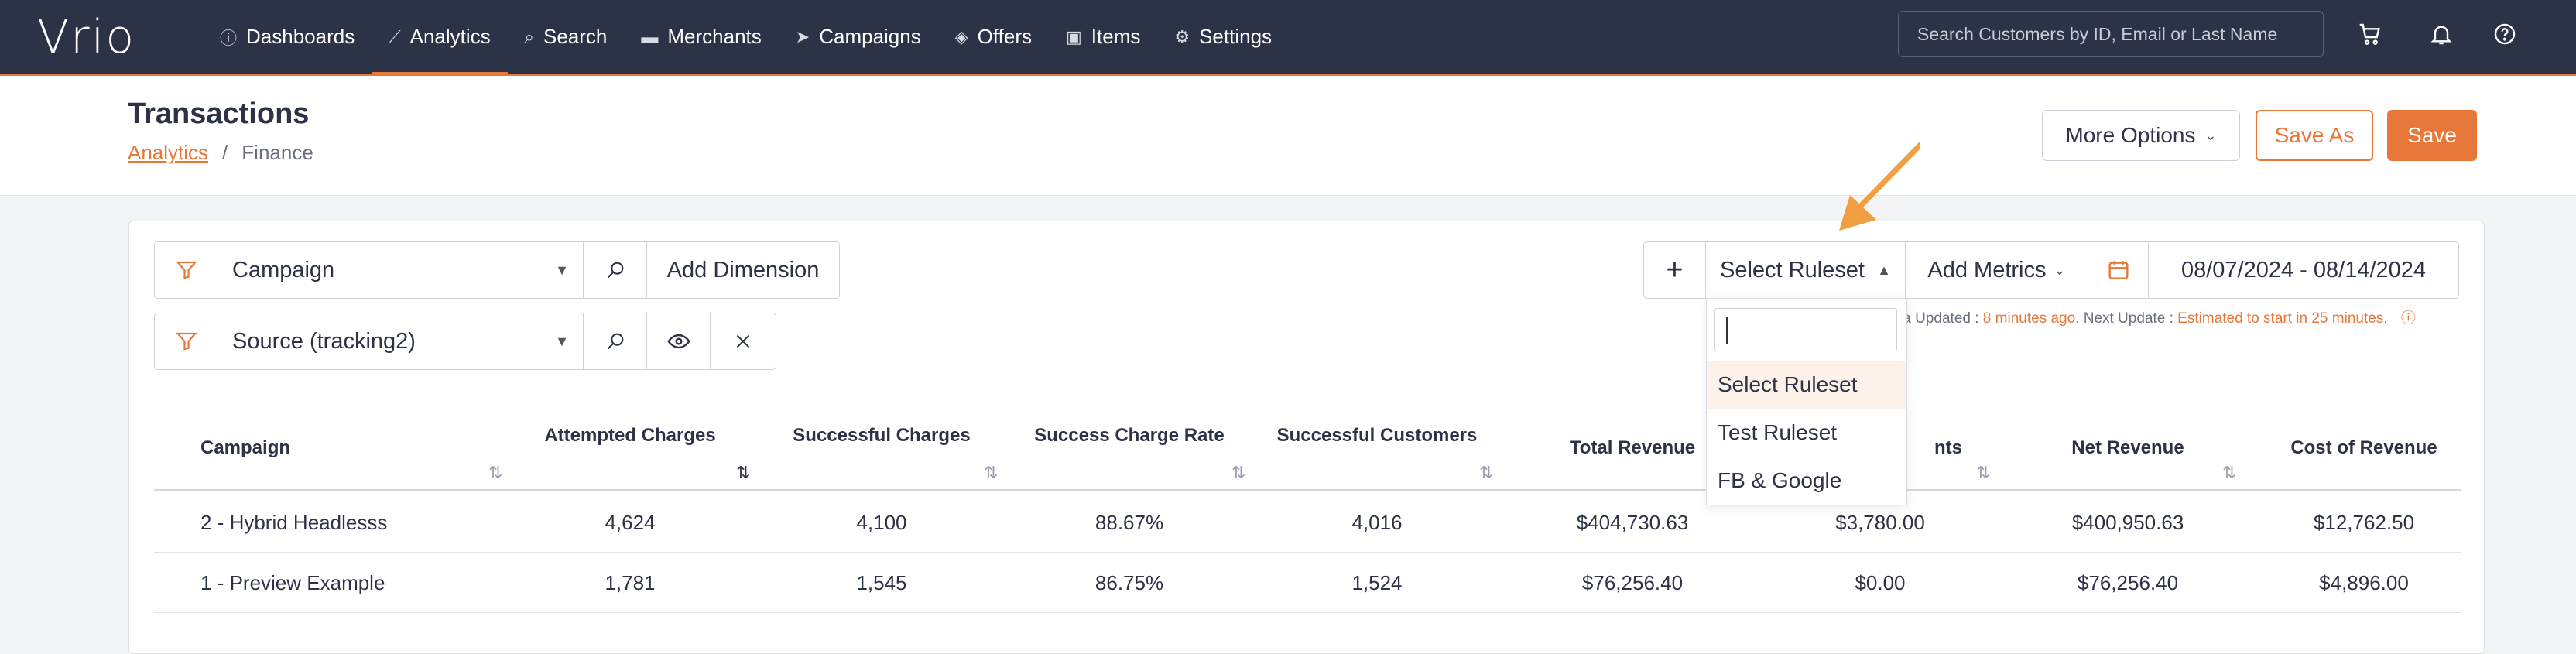 This screenshot has width=2576, height=654. Describe the element at coordinates (219, 114) in the screenshot. I see `page-title: Transactions` at that location.